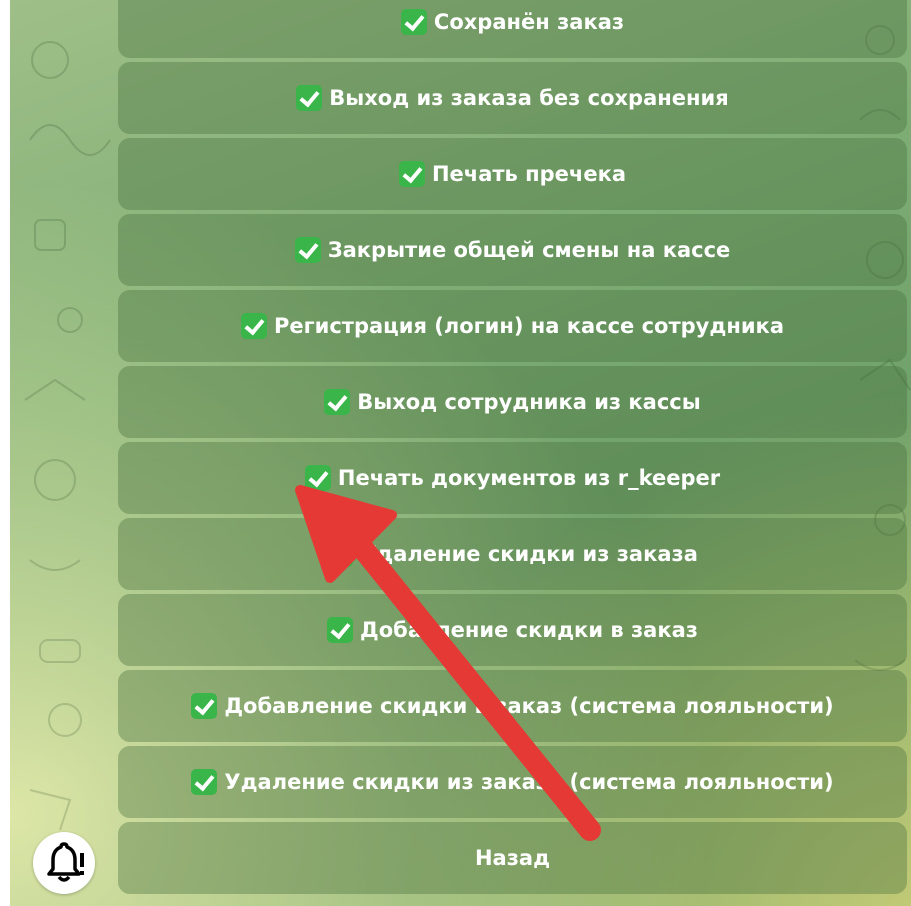  Describe the element at coordinates (529, 478) in the screenshot. I see `kb-button-label: Печать документов из r_keeper` at that location.